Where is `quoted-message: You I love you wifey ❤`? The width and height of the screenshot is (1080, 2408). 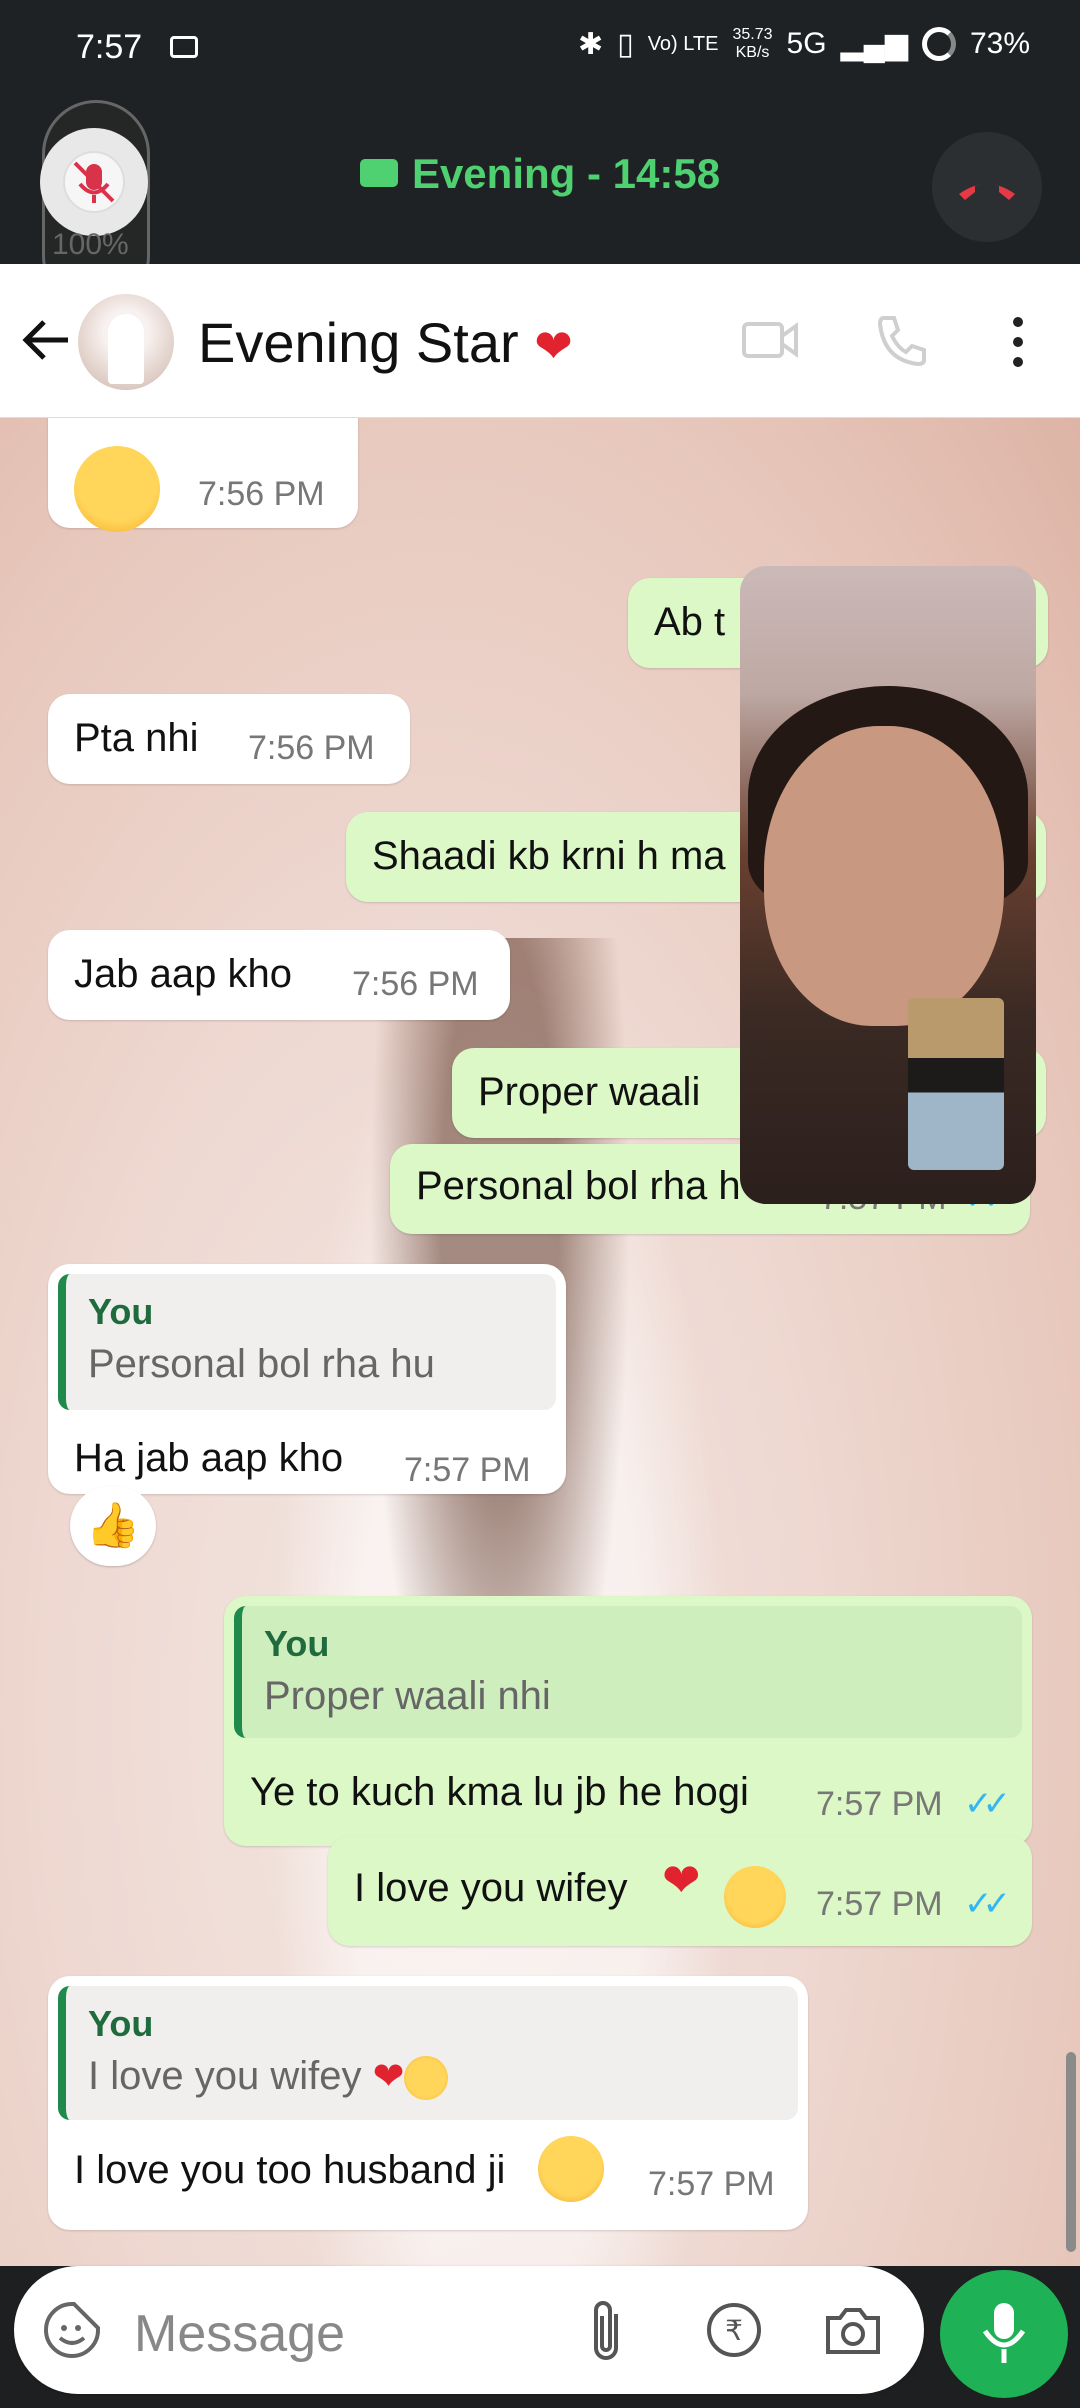
quoted-message: You I love you wifey ❤ is located at coordinates (428, 2053).